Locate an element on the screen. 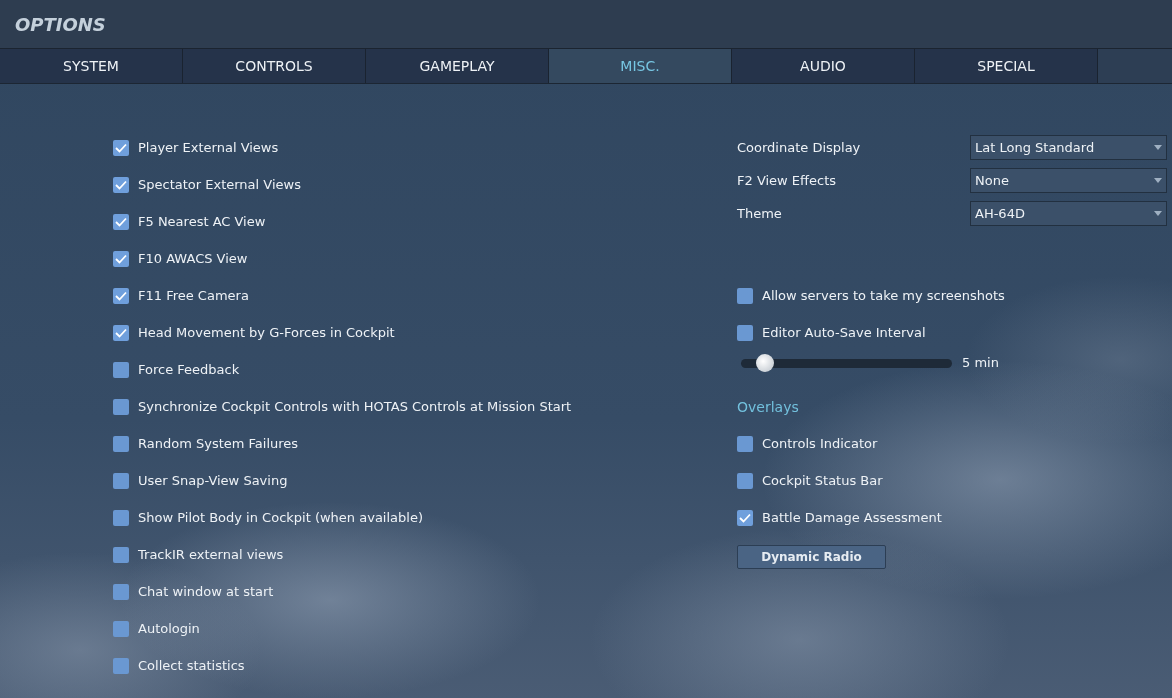 The height and width of the screenshot is (698, 1172). option-label: Allow servers to take my screenshots is located at coordinates (883, 295).